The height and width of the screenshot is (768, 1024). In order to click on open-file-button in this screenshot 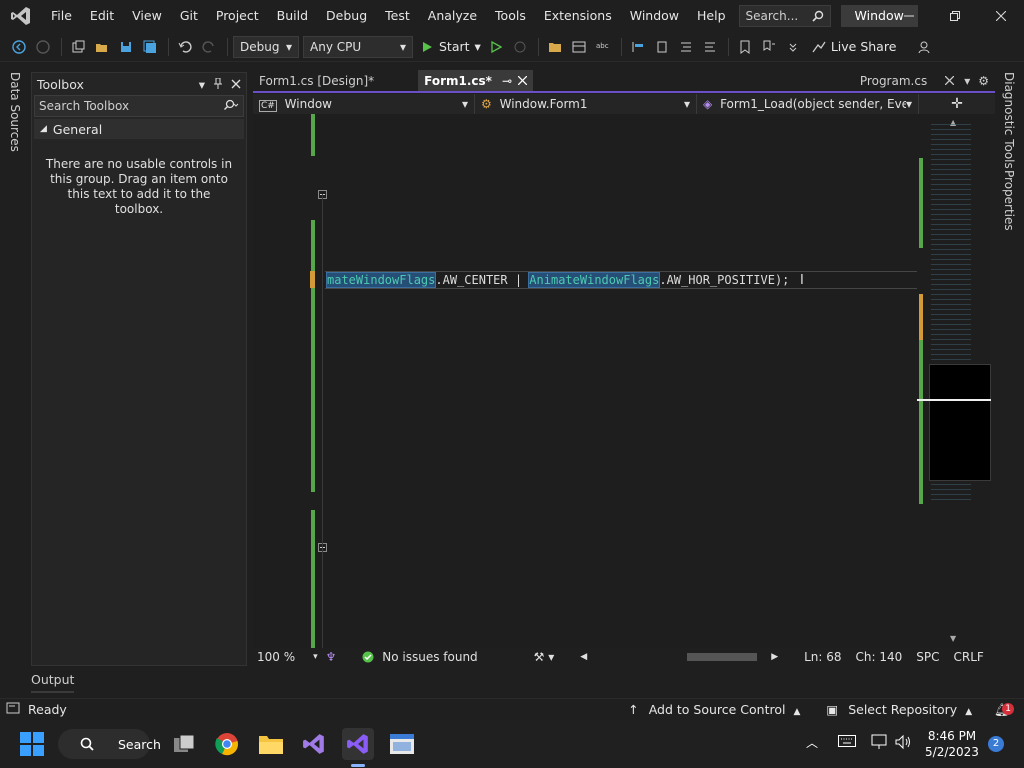, I will do `click(102, 47)`.